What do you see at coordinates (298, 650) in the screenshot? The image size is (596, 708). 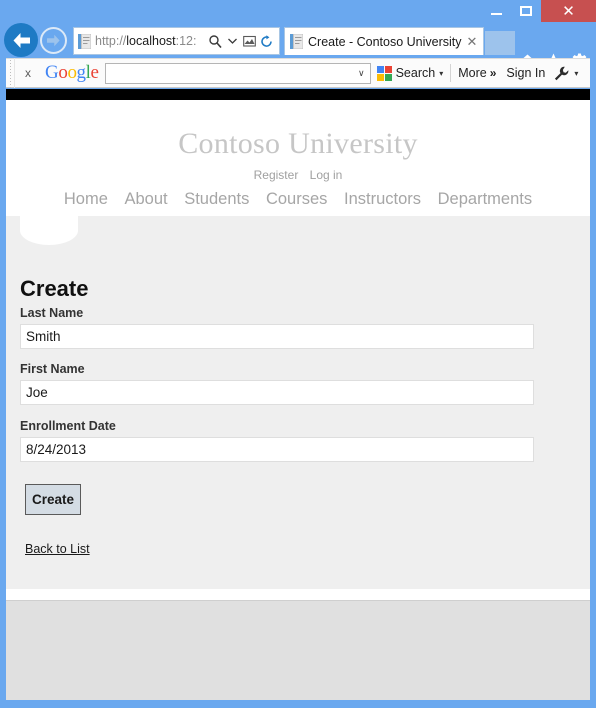 I see `window-bottom-area` at bounding box center [298, 650].